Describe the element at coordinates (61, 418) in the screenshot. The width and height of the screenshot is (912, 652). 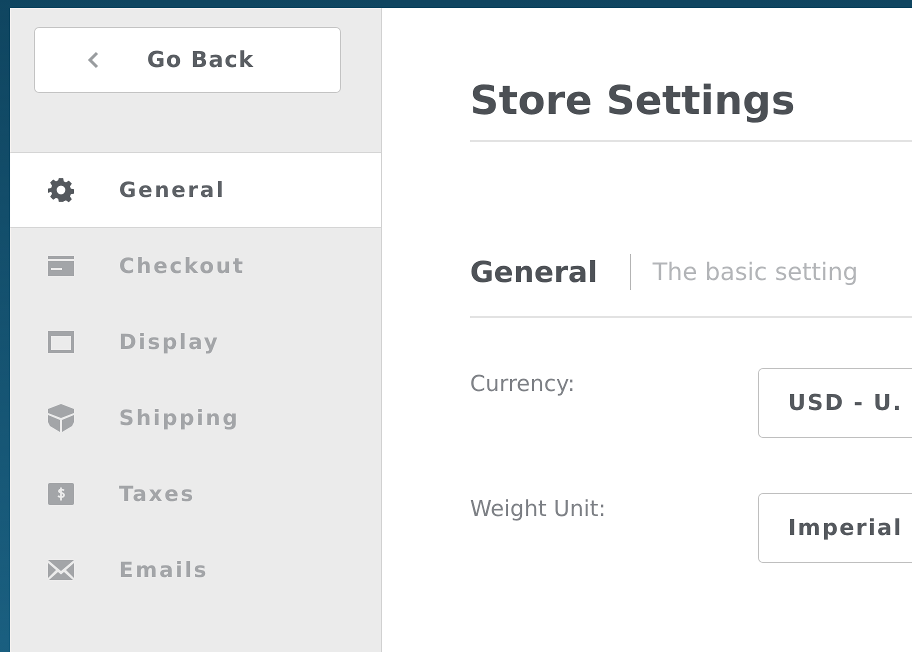
I see `cube-icon` at that location.